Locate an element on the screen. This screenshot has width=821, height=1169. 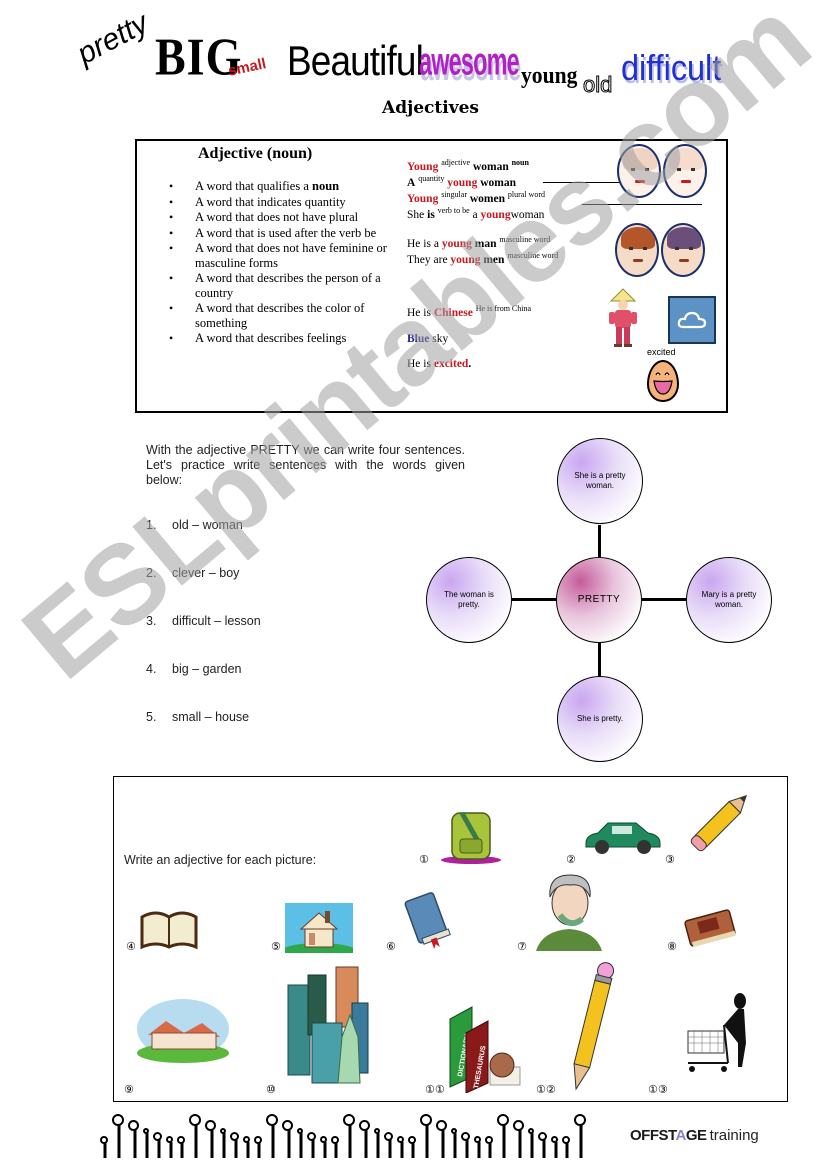
picture-instruction: Write an adjective for each picture: is located at coordinates (220, 860).